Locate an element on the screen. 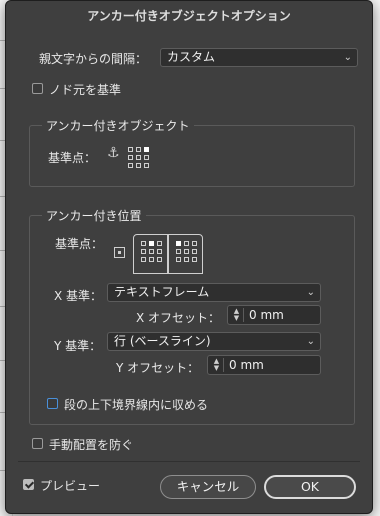 The image size is (380, 516). x-base-label: X 基準： is located at coordinates (78, 296).